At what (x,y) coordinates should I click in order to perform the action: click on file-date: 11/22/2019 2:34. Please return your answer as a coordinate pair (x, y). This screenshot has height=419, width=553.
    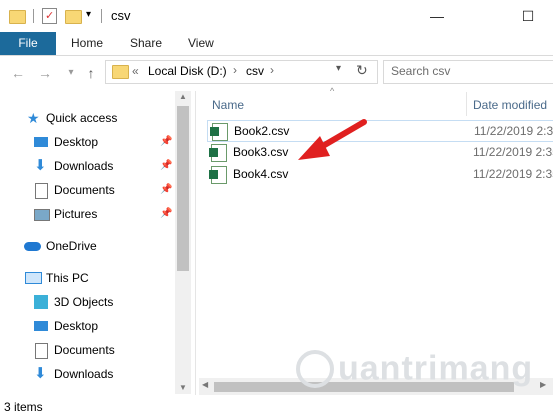
    Looking at the image, I should click on (513, 131).